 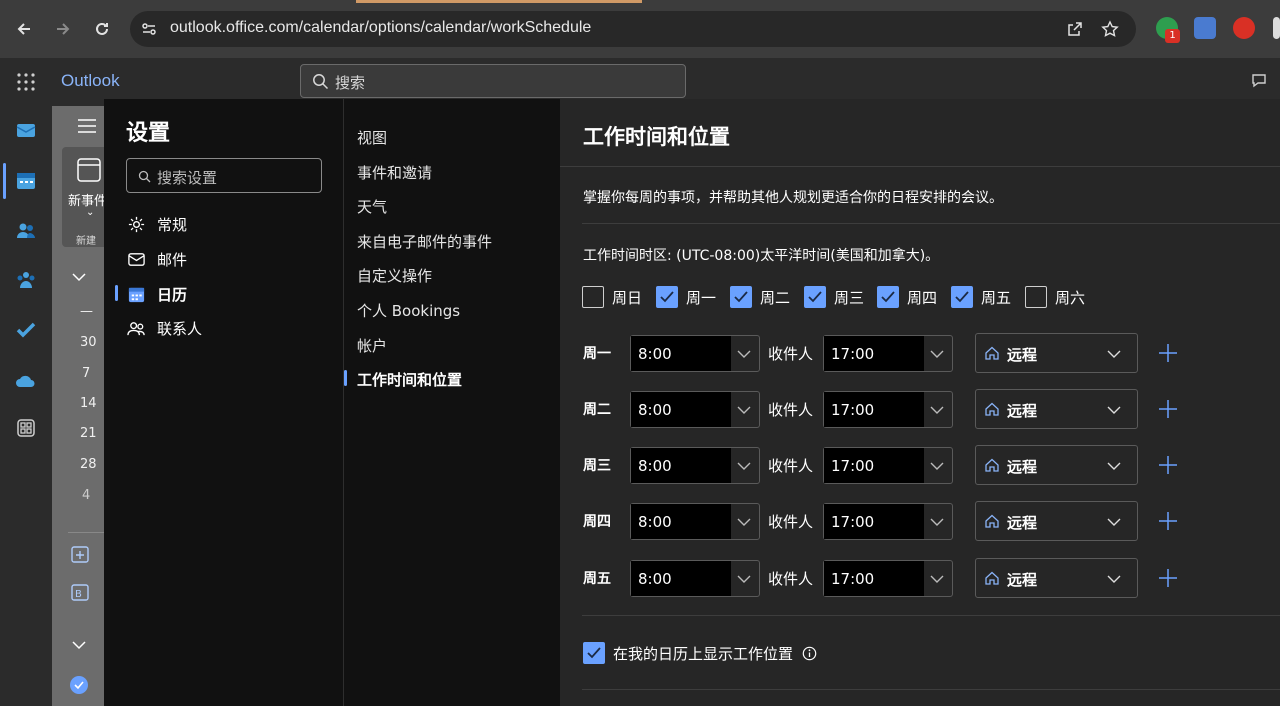 I want to click on mini-cal-date: 21, so click(x=88, y=433).